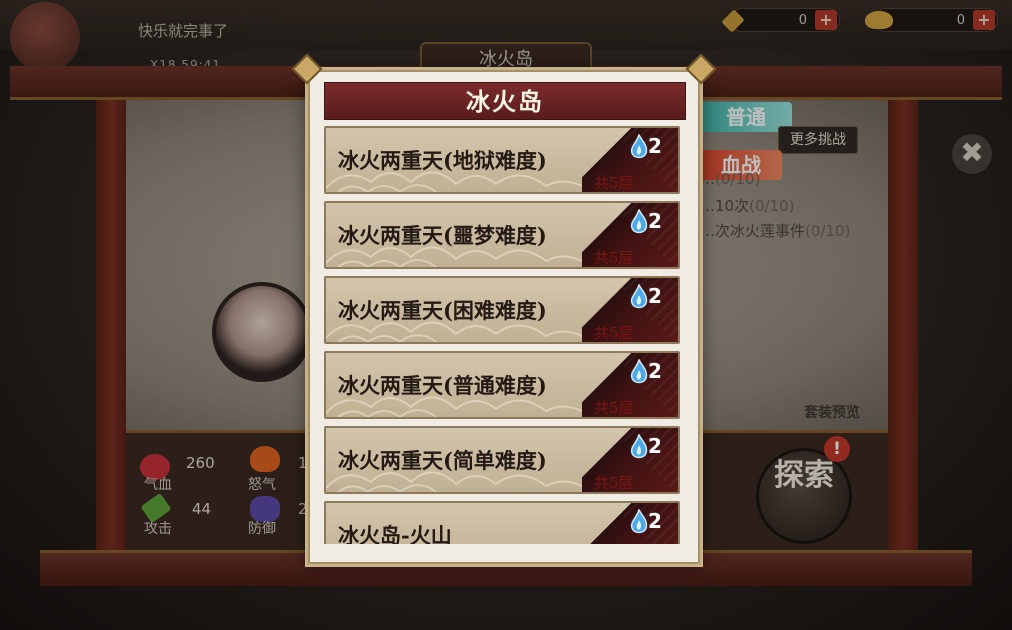 Image resolution: width=1012 pixels, height=630 pixels. I want to click on stage-name: 冰火两重天(噩梦难度), so click(442, 235).